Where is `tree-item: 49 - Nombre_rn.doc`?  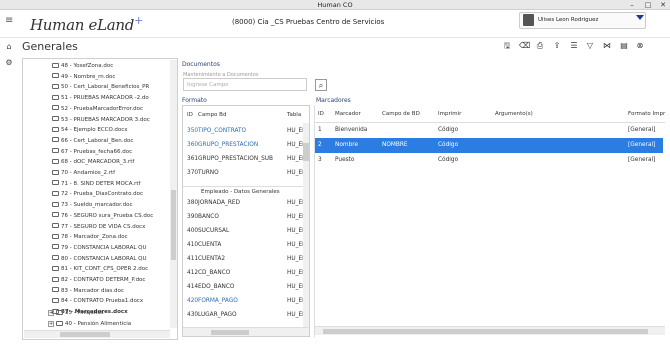
tree-item: 49 - Nombre_rn.doc is located at coordinates (83, 77).